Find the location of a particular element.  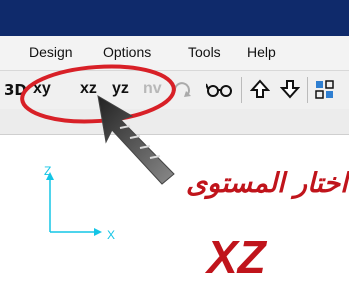

x-axis-label: X is located at coordinates (111, 235).